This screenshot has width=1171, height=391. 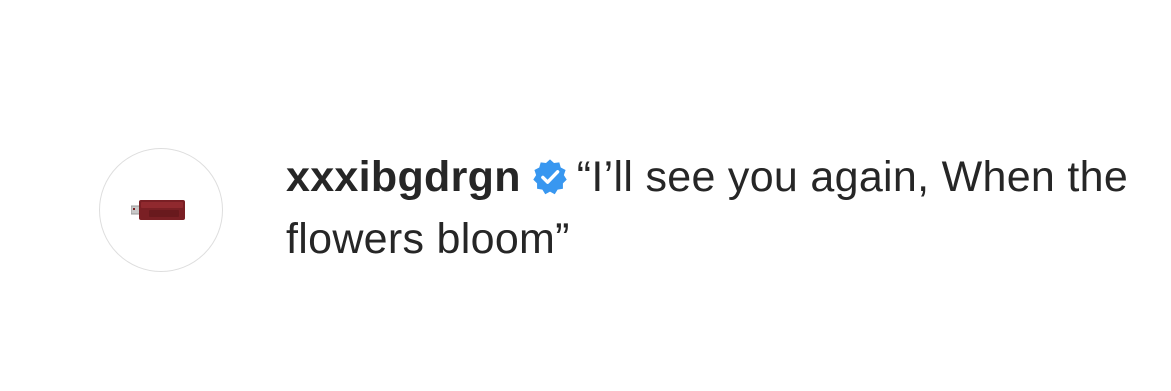 What do you see at coordinates (403, 177) in the screenshot?
I see `username-link: xxxibgdrgn` at bounding box center [403, 177].